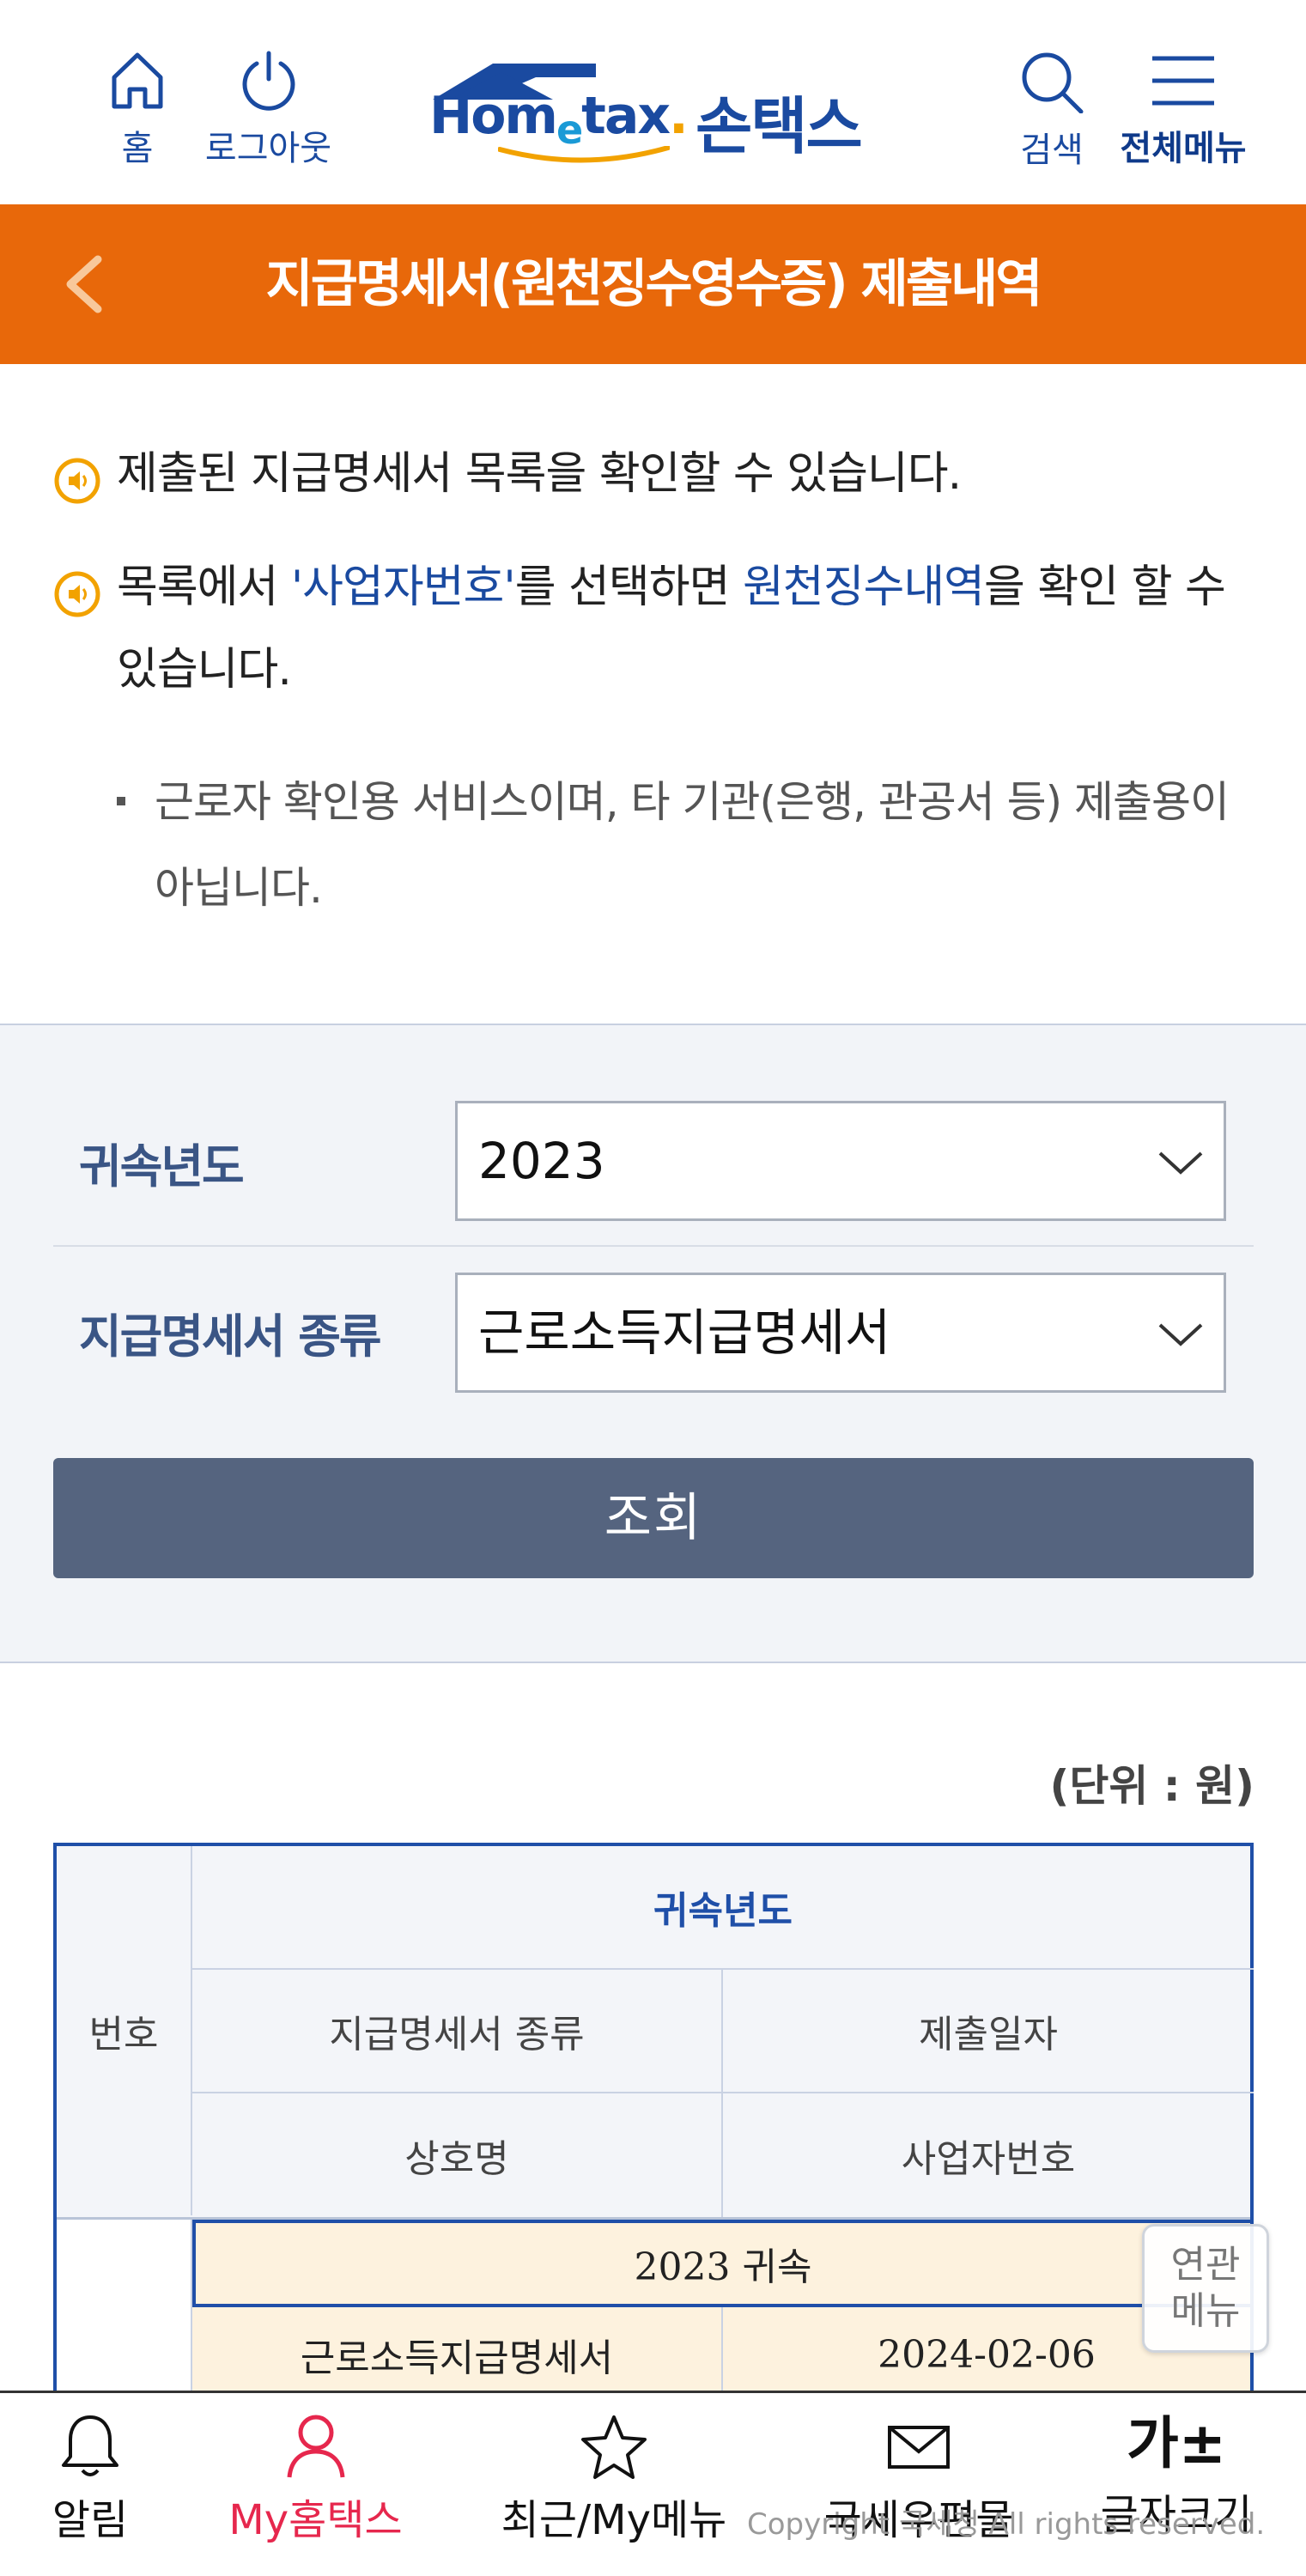 This screenshot has height=2576, width=1306. I want to click on page-title: 지급명세서(원천징수영수증) 제출내역, so click(654, 284).